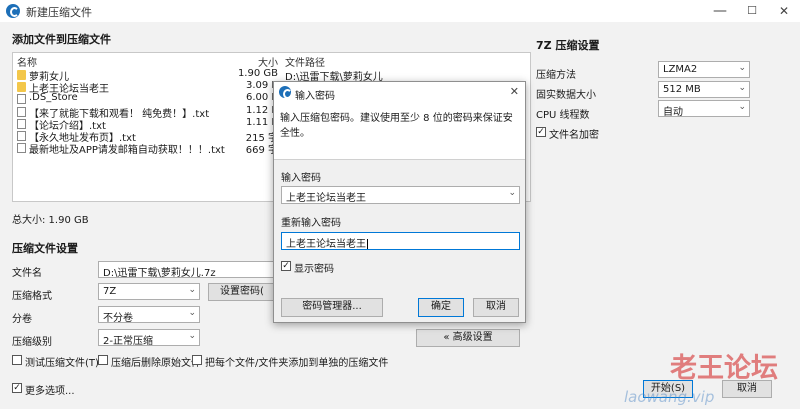  What do you see at coordinates (301, 178) in the screenshot?
I see `password-label: 输入密码` at bounding box center [301, 178].